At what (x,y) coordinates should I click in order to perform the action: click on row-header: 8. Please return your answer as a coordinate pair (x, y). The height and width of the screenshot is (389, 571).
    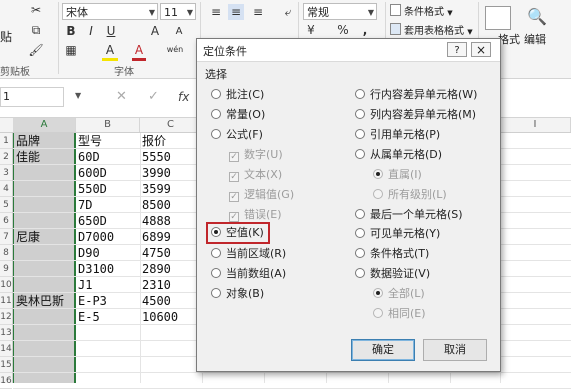
    Looking at the image, I should click on (6, 253).